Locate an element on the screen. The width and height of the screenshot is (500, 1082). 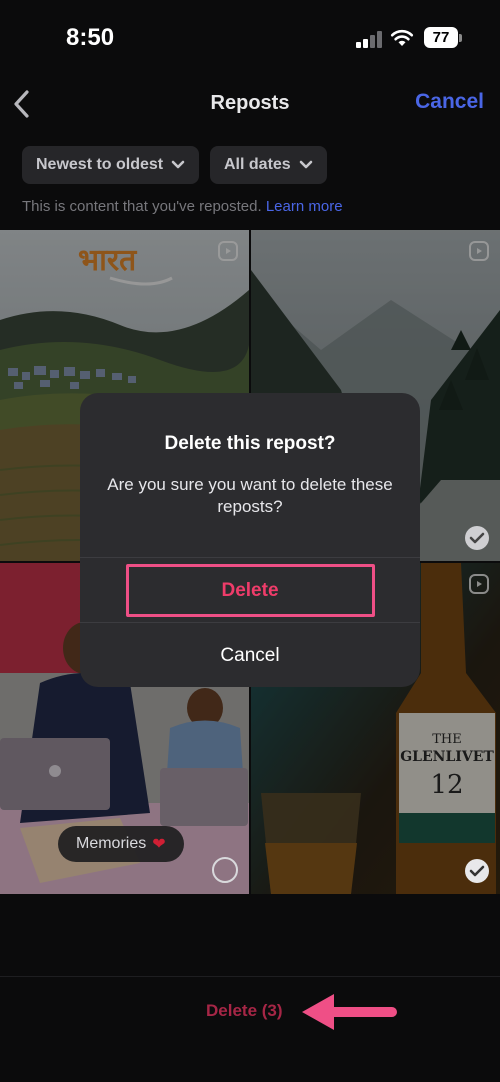
memories-chip: Memories ❤ is located at coordinates (121, 844).